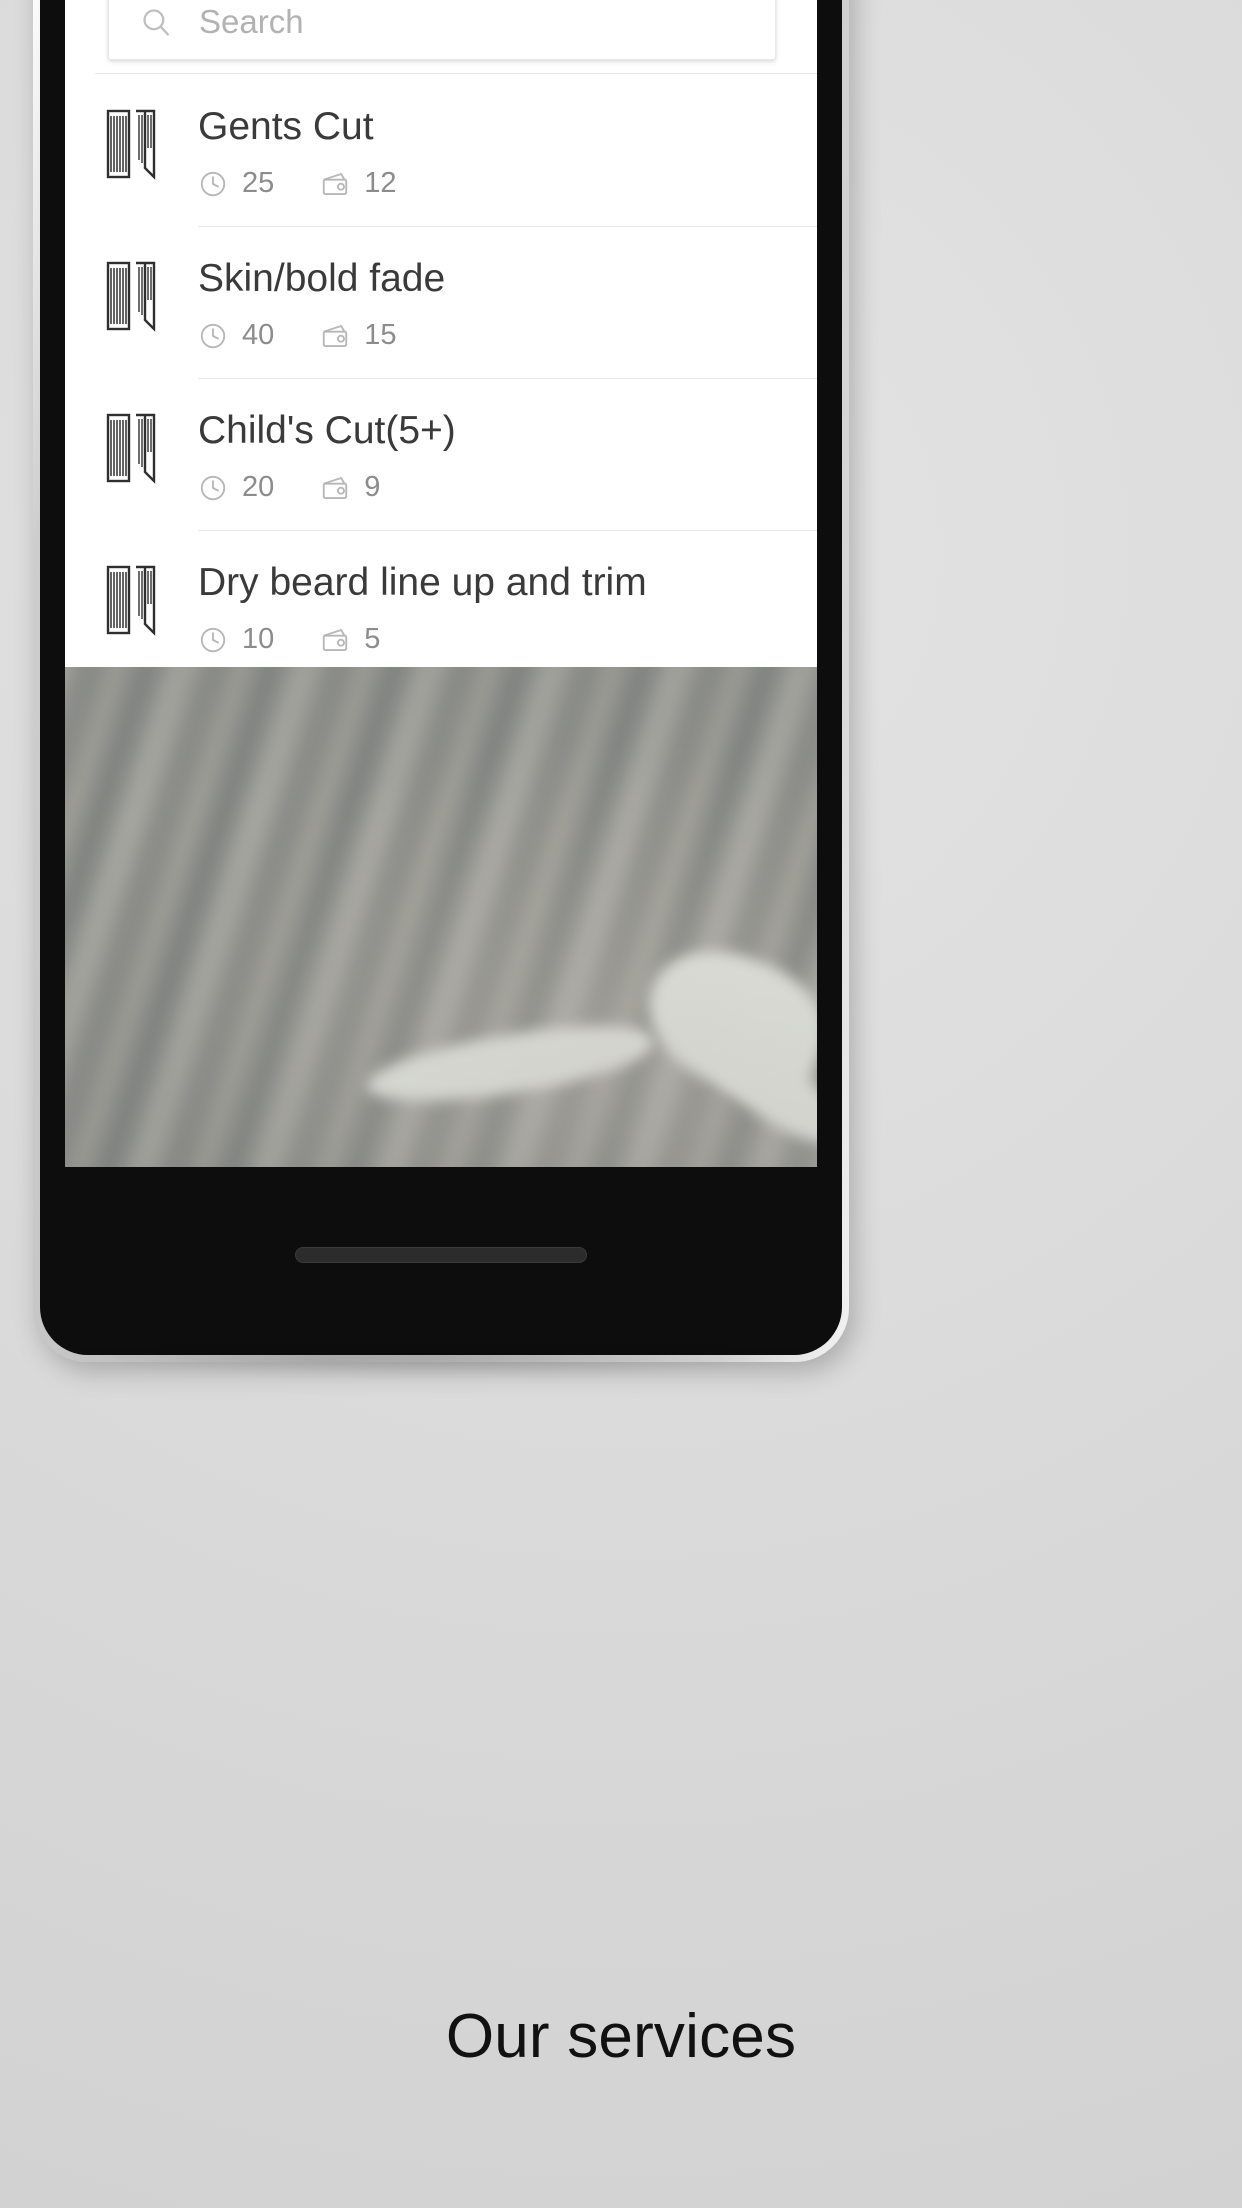  I want to click on search-section, so click(441, 36).